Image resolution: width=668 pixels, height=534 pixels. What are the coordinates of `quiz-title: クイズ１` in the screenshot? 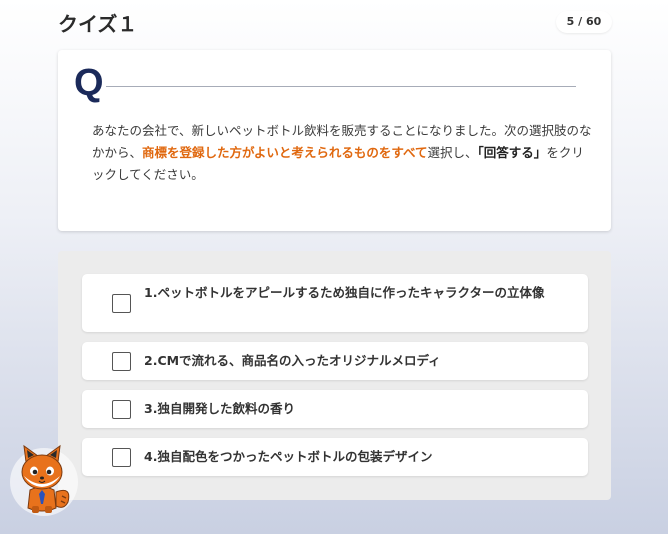 It's located at (98, 24).